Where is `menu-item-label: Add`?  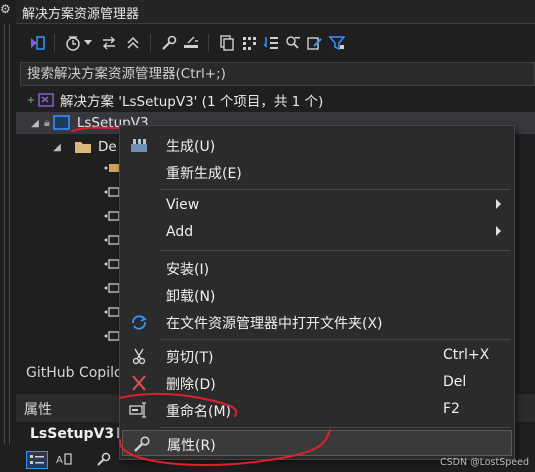 menu-item-label: Add is located at coordinates (180, 232).